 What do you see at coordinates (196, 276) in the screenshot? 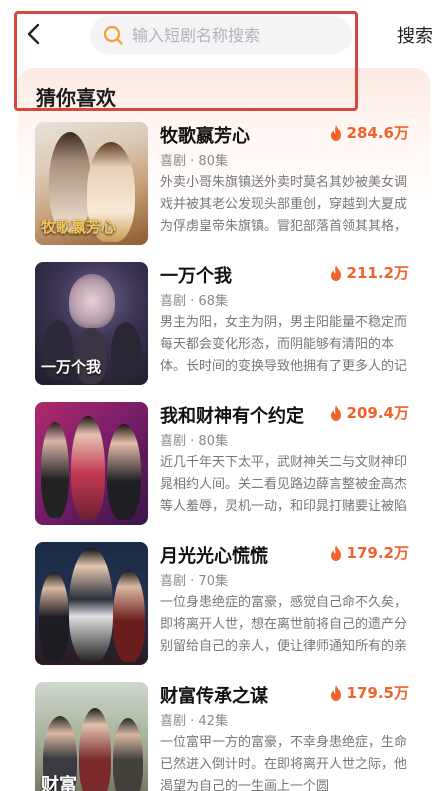
I see `drama-title: 一万个我` at bounding box center [196, 276].